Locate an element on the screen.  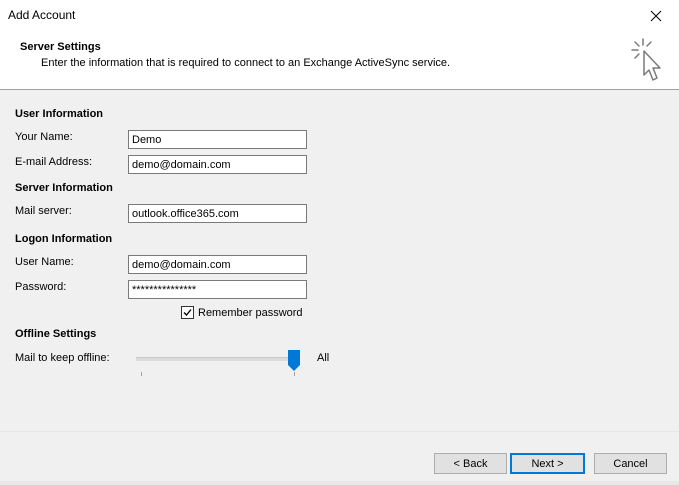
cursor-click-icon is located at coordinates (646, 59).